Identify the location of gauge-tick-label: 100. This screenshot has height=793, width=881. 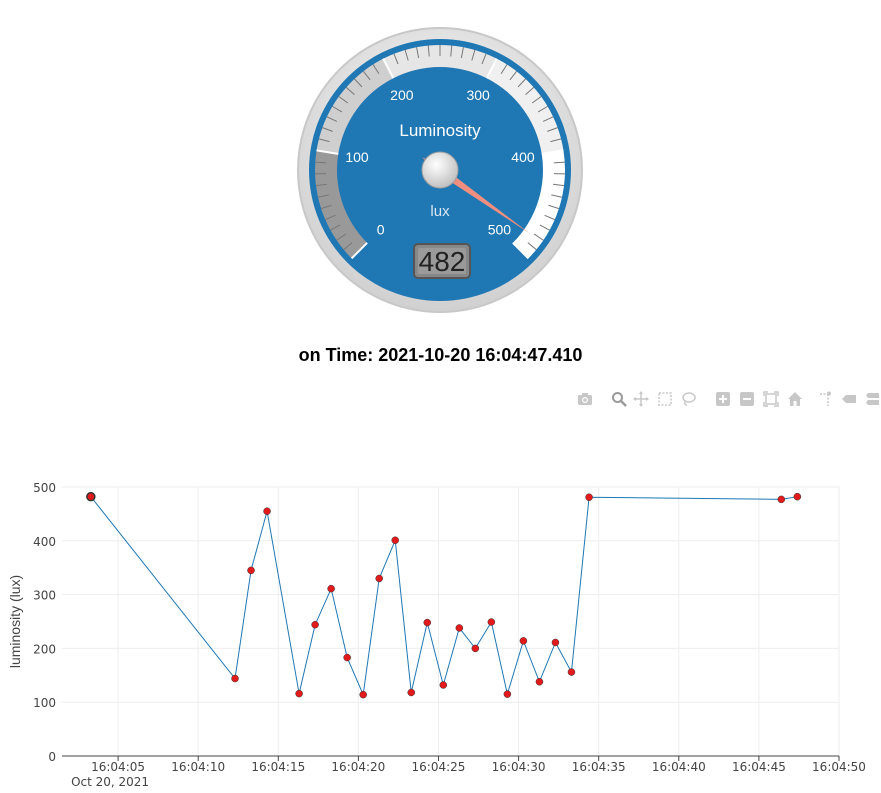
(357, 157).